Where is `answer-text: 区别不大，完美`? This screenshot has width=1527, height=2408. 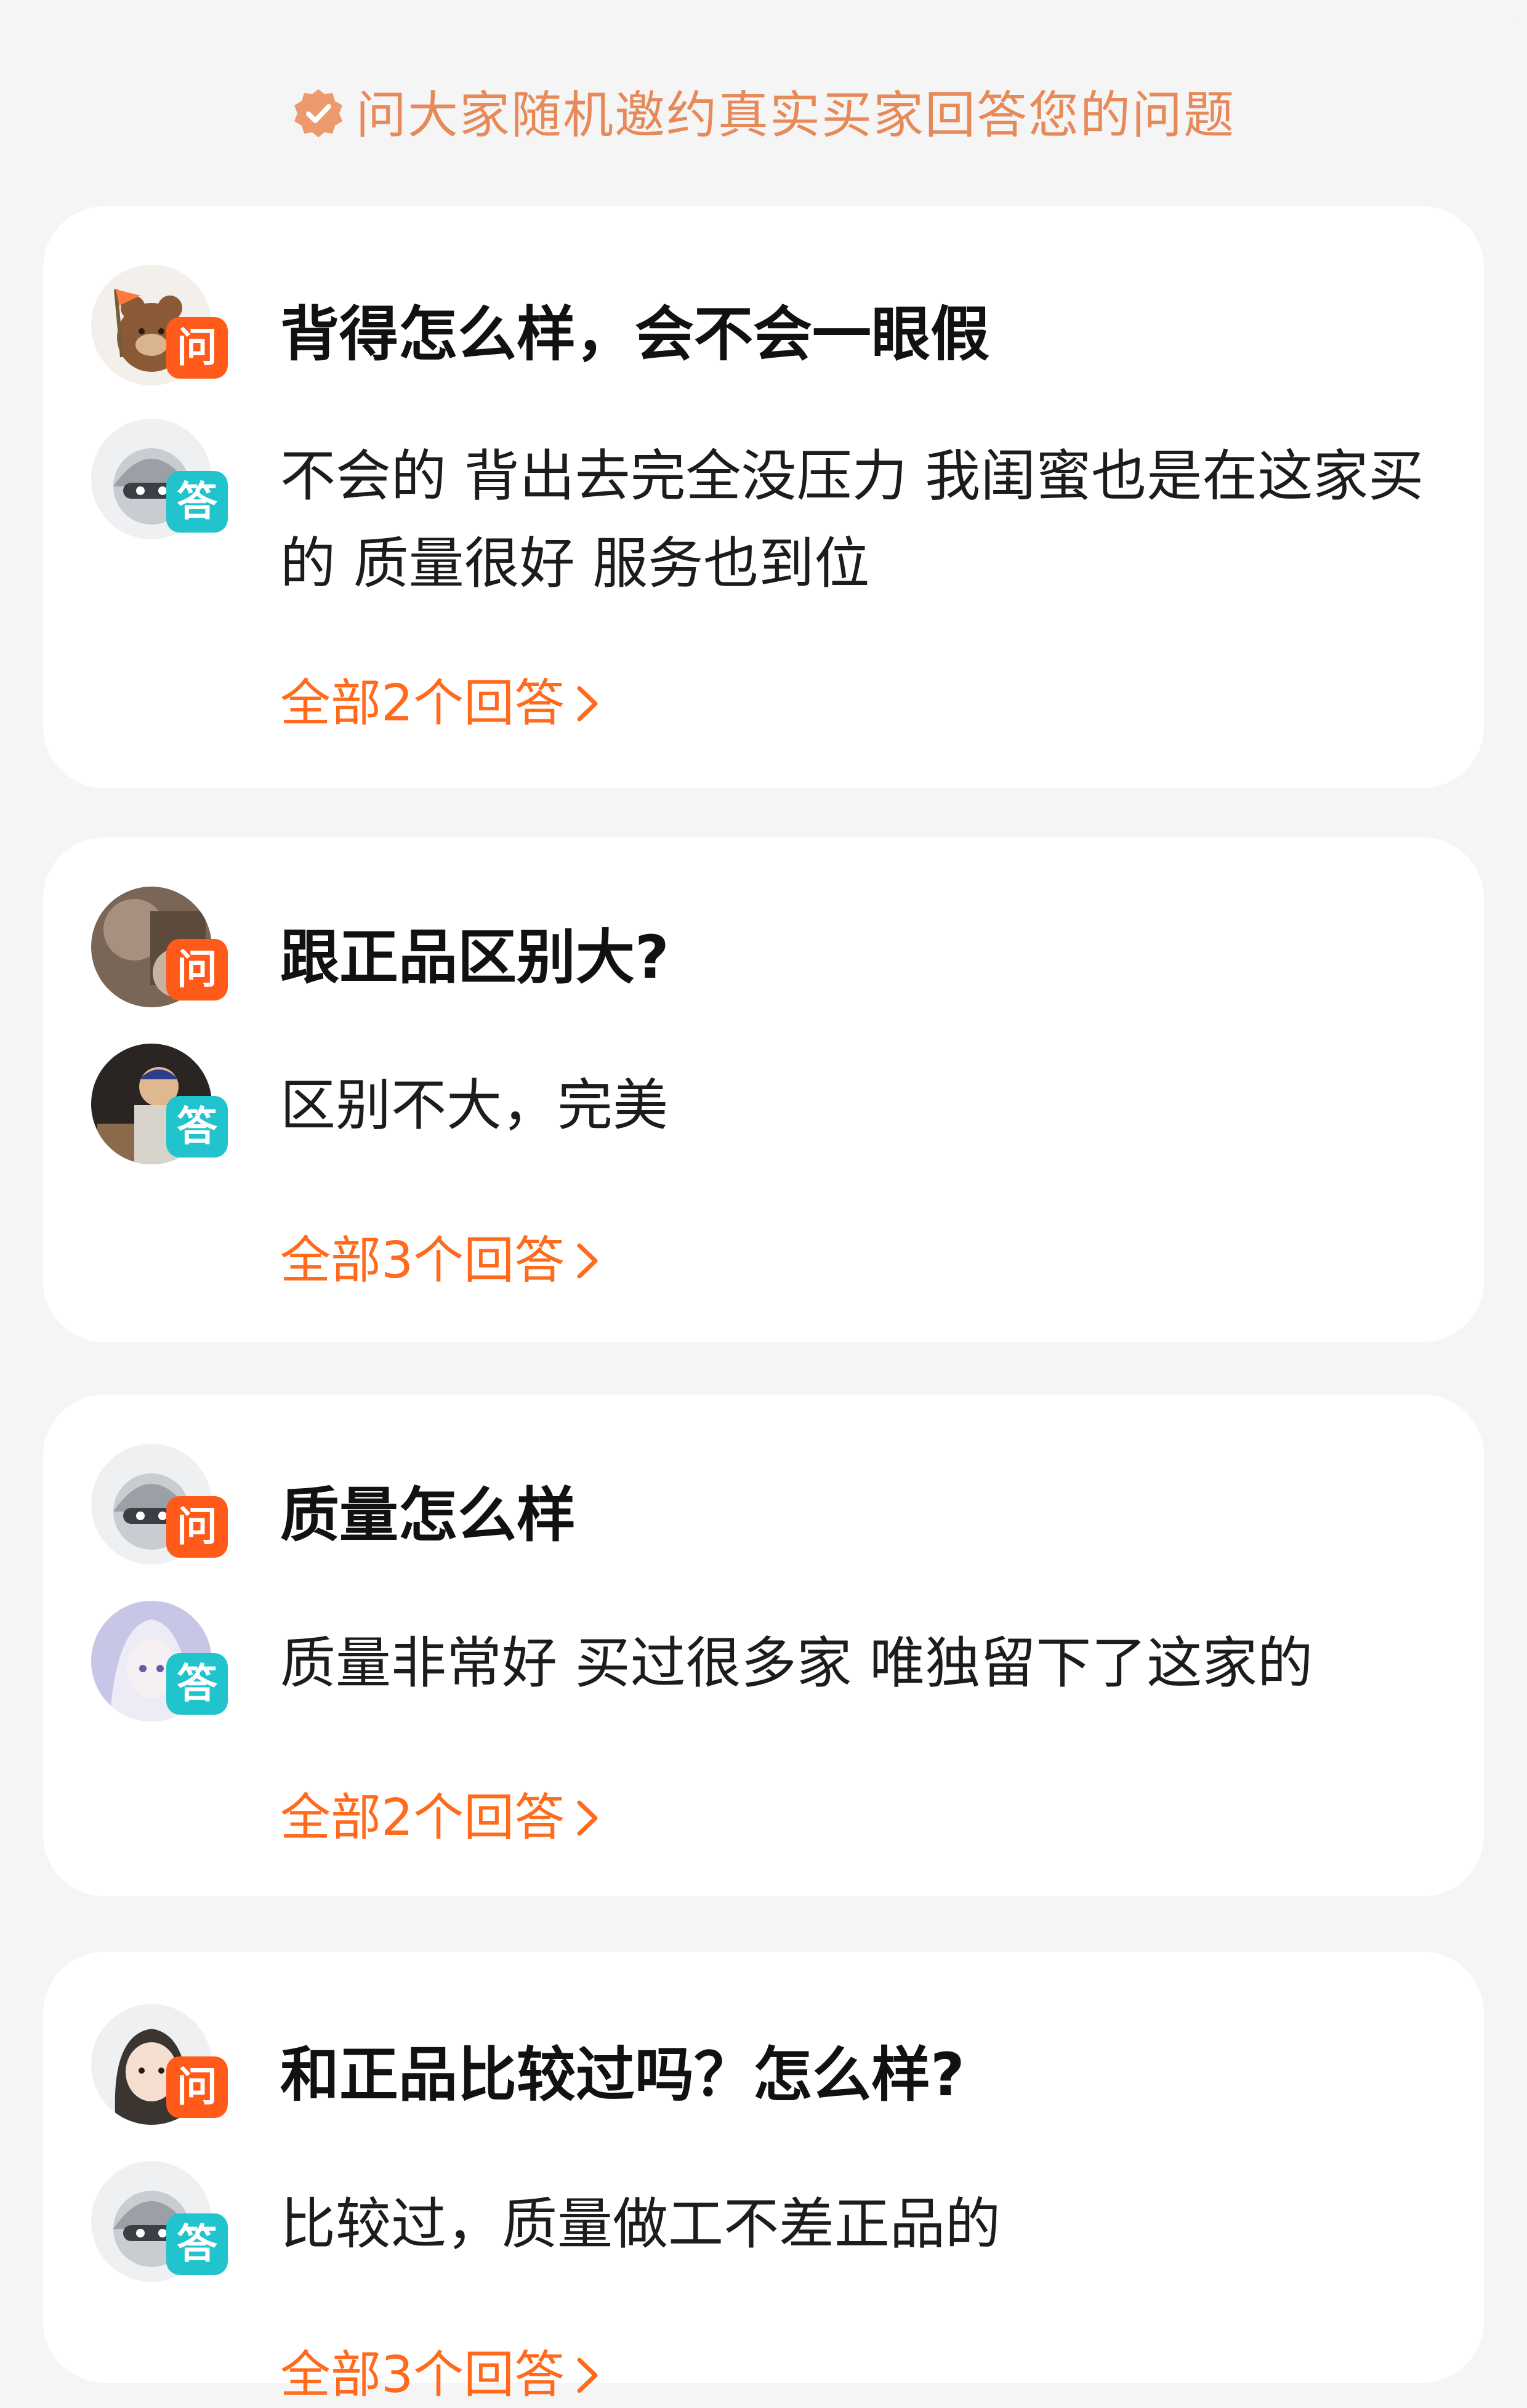
answer-text: 区别不大，完美 is located at coordinates (474, 1105).